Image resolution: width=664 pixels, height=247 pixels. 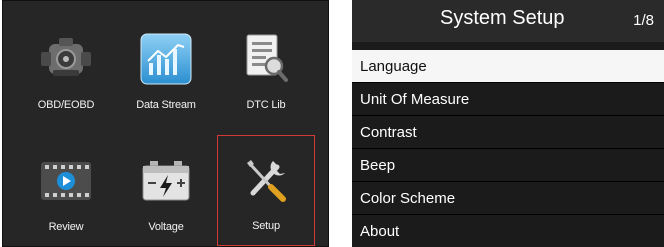 I want to click on page-indicator: 1/8, so click(x=643, y=20).